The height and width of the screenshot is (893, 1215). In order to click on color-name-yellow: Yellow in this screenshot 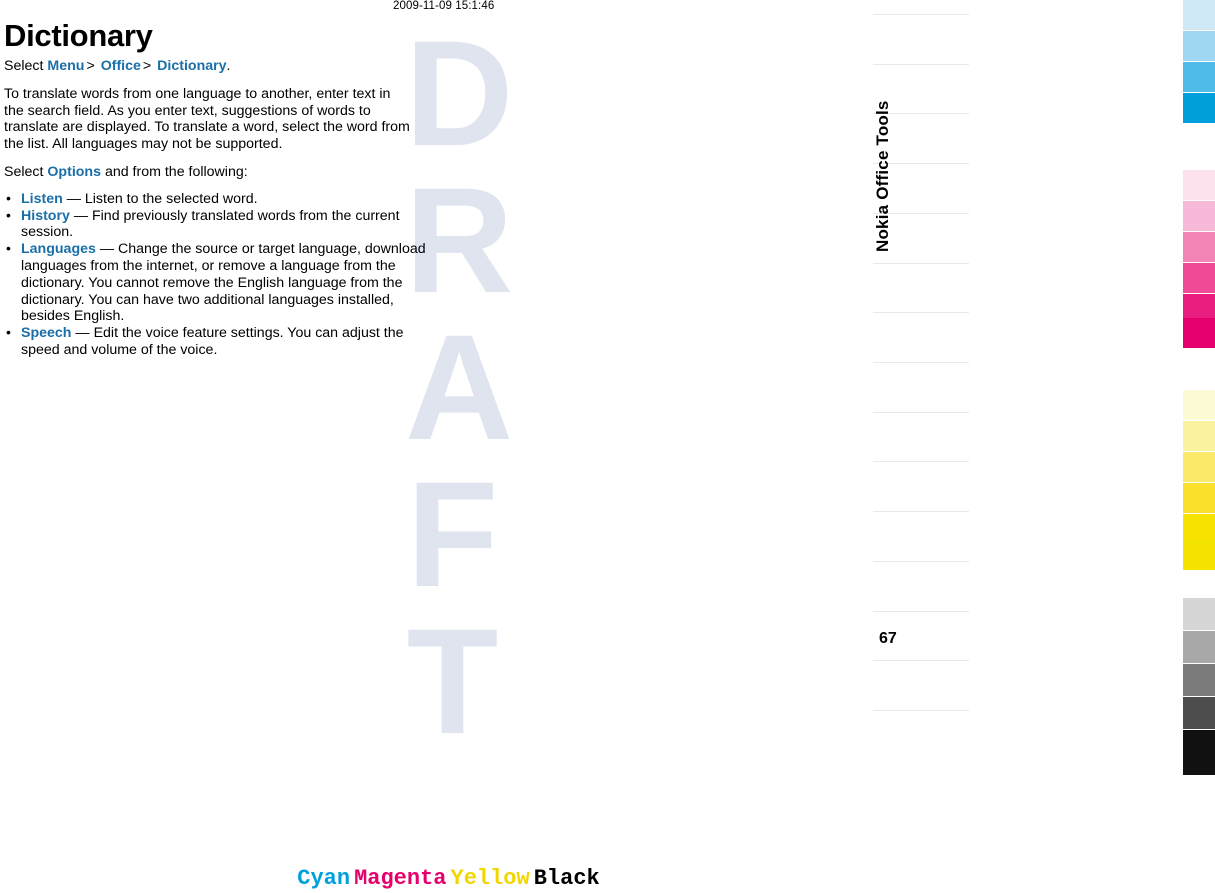, I will do `click(490, 878)`.